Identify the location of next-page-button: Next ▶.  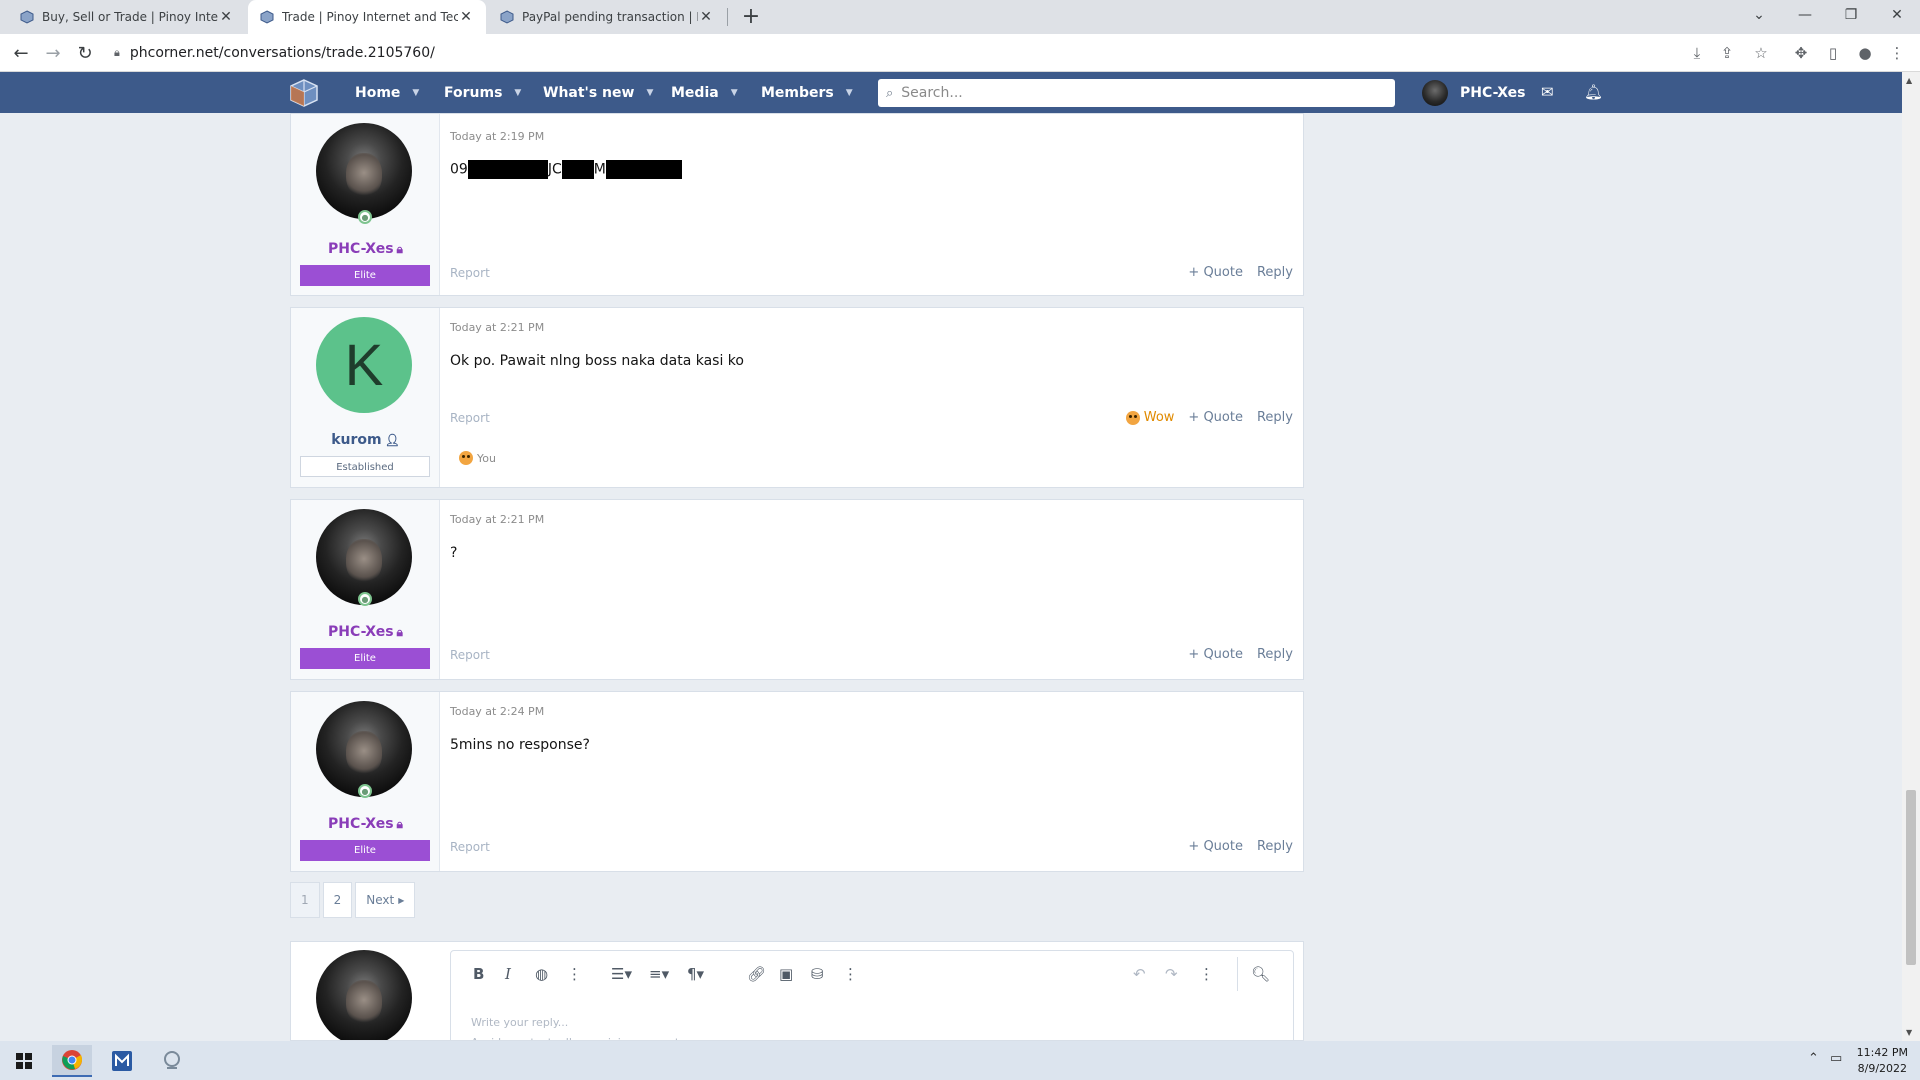
(385, 900).